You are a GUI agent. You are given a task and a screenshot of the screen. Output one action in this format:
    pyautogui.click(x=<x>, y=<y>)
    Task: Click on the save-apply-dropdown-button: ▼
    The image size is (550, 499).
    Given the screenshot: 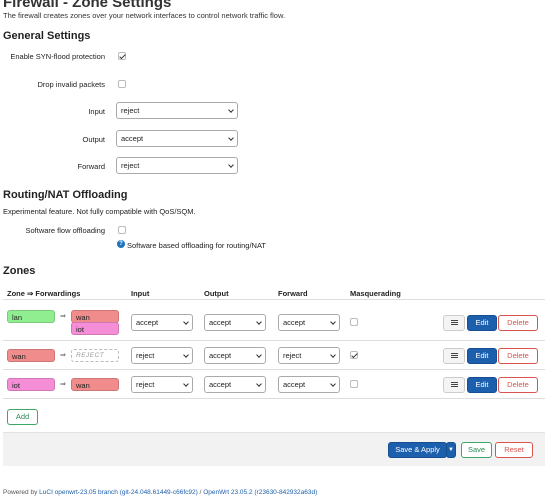 What is the action you would take?
    pyautogui.click(x=451, y=450)
    